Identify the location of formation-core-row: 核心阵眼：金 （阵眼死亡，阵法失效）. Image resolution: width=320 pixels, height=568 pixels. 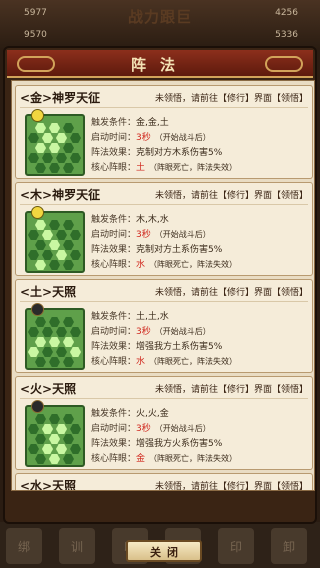
(164, 457).